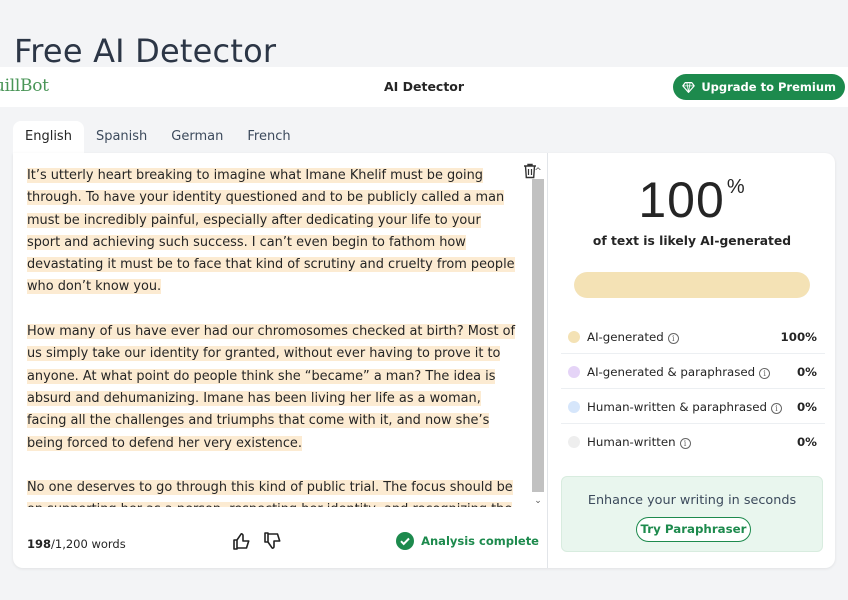  I want to click on score-value: 100, so click(681, 200).